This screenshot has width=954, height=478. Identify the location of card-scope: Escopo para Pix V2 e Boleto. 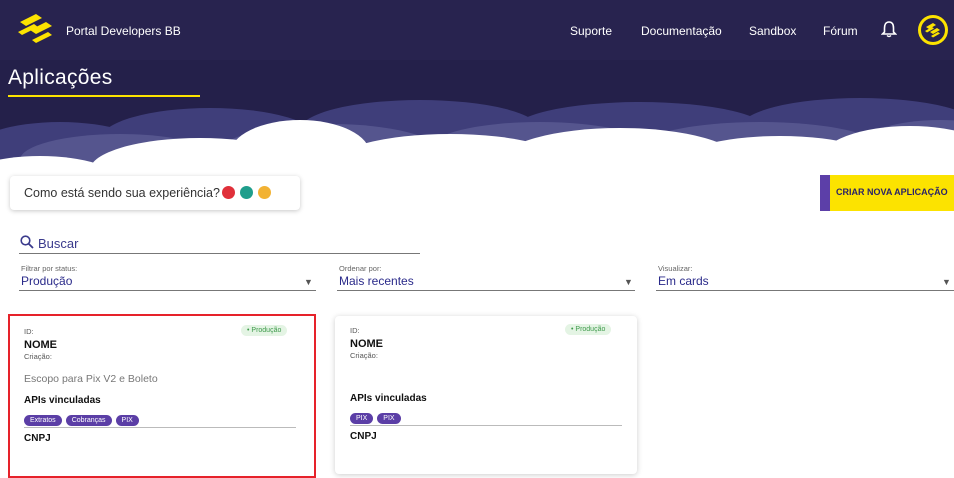
(91, 379).